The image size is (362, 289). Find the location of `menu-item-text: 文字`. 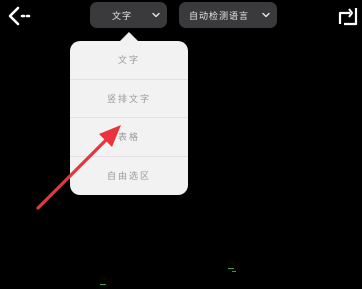

menu-item-text: 文字 is located at coordinates (129, 60).